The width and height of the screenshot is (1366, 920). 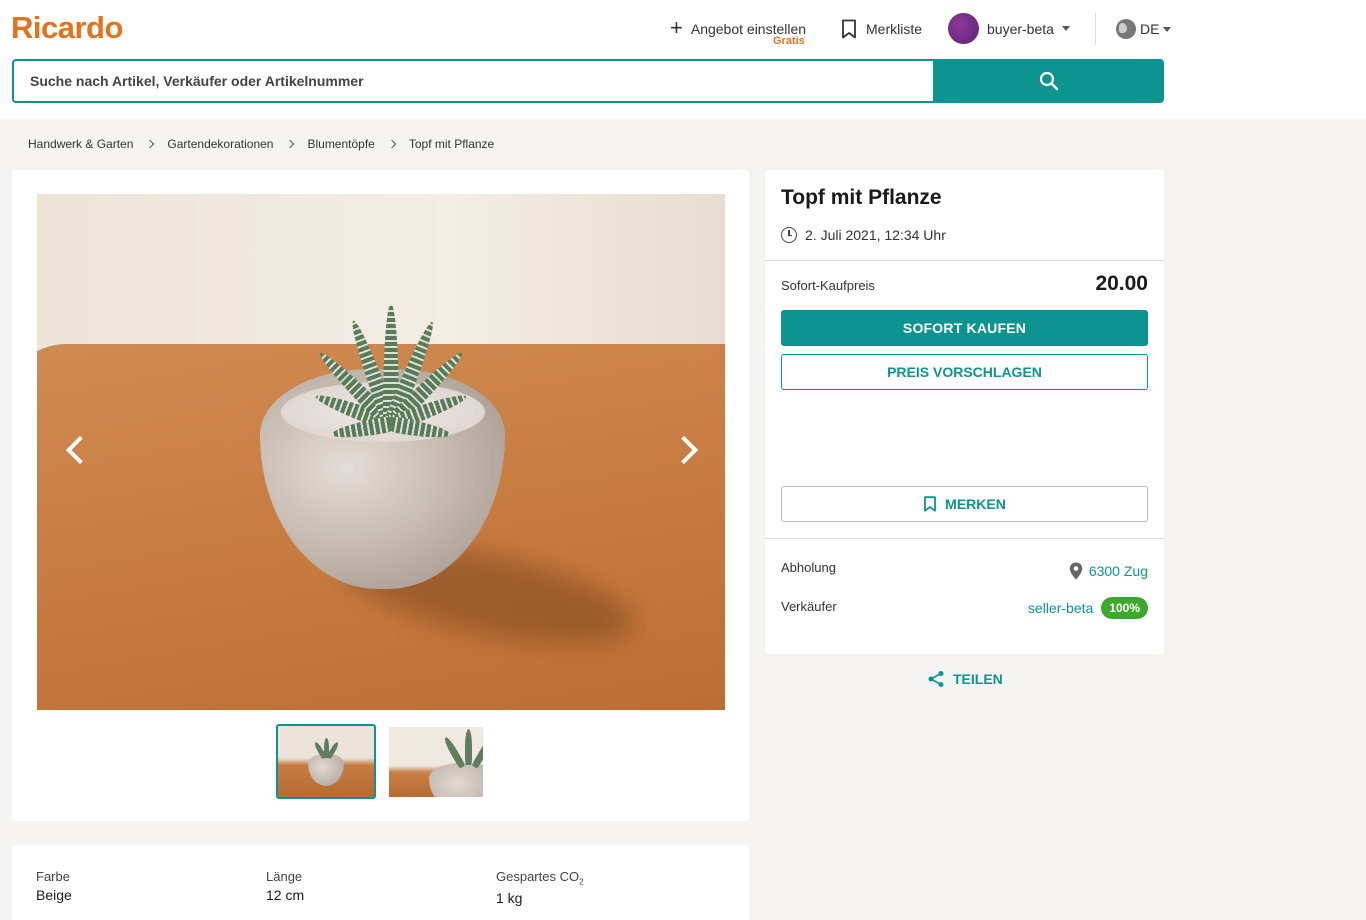 What do you see at coordinates (809, 606) in the screenshot?
I see `seller-label: Verkäufer` at bounding box center [809, 606].